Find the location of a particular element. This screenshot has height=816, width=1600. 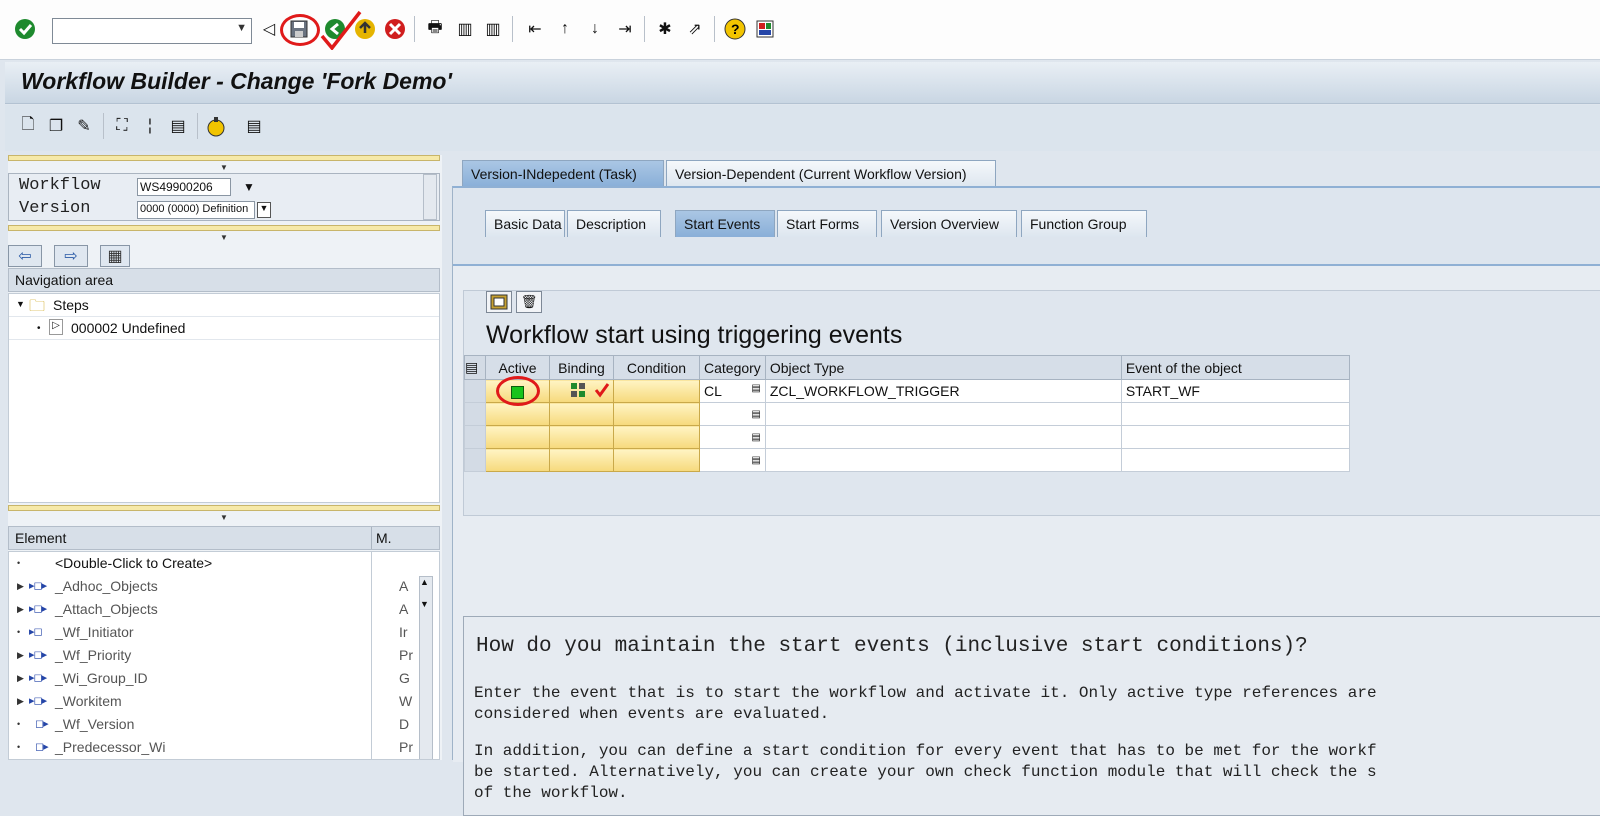

column-header-object-type: Object Type is located at coordinates (943, 367).